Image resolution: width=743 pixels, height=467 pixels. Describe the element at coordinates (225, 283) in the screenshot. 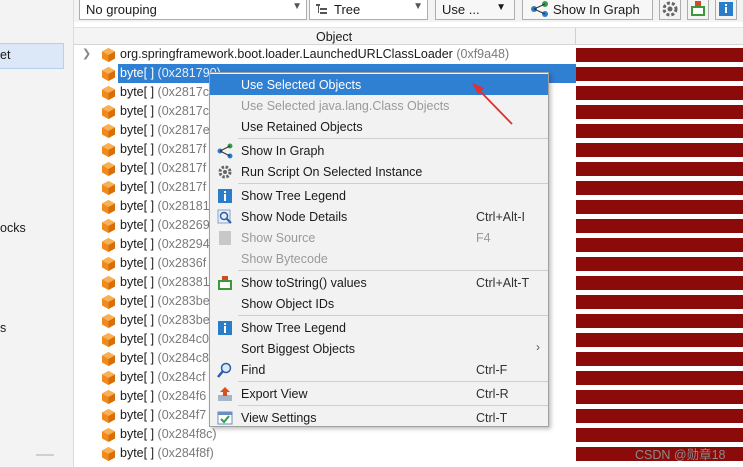

I see `tostring-icon` at that location.